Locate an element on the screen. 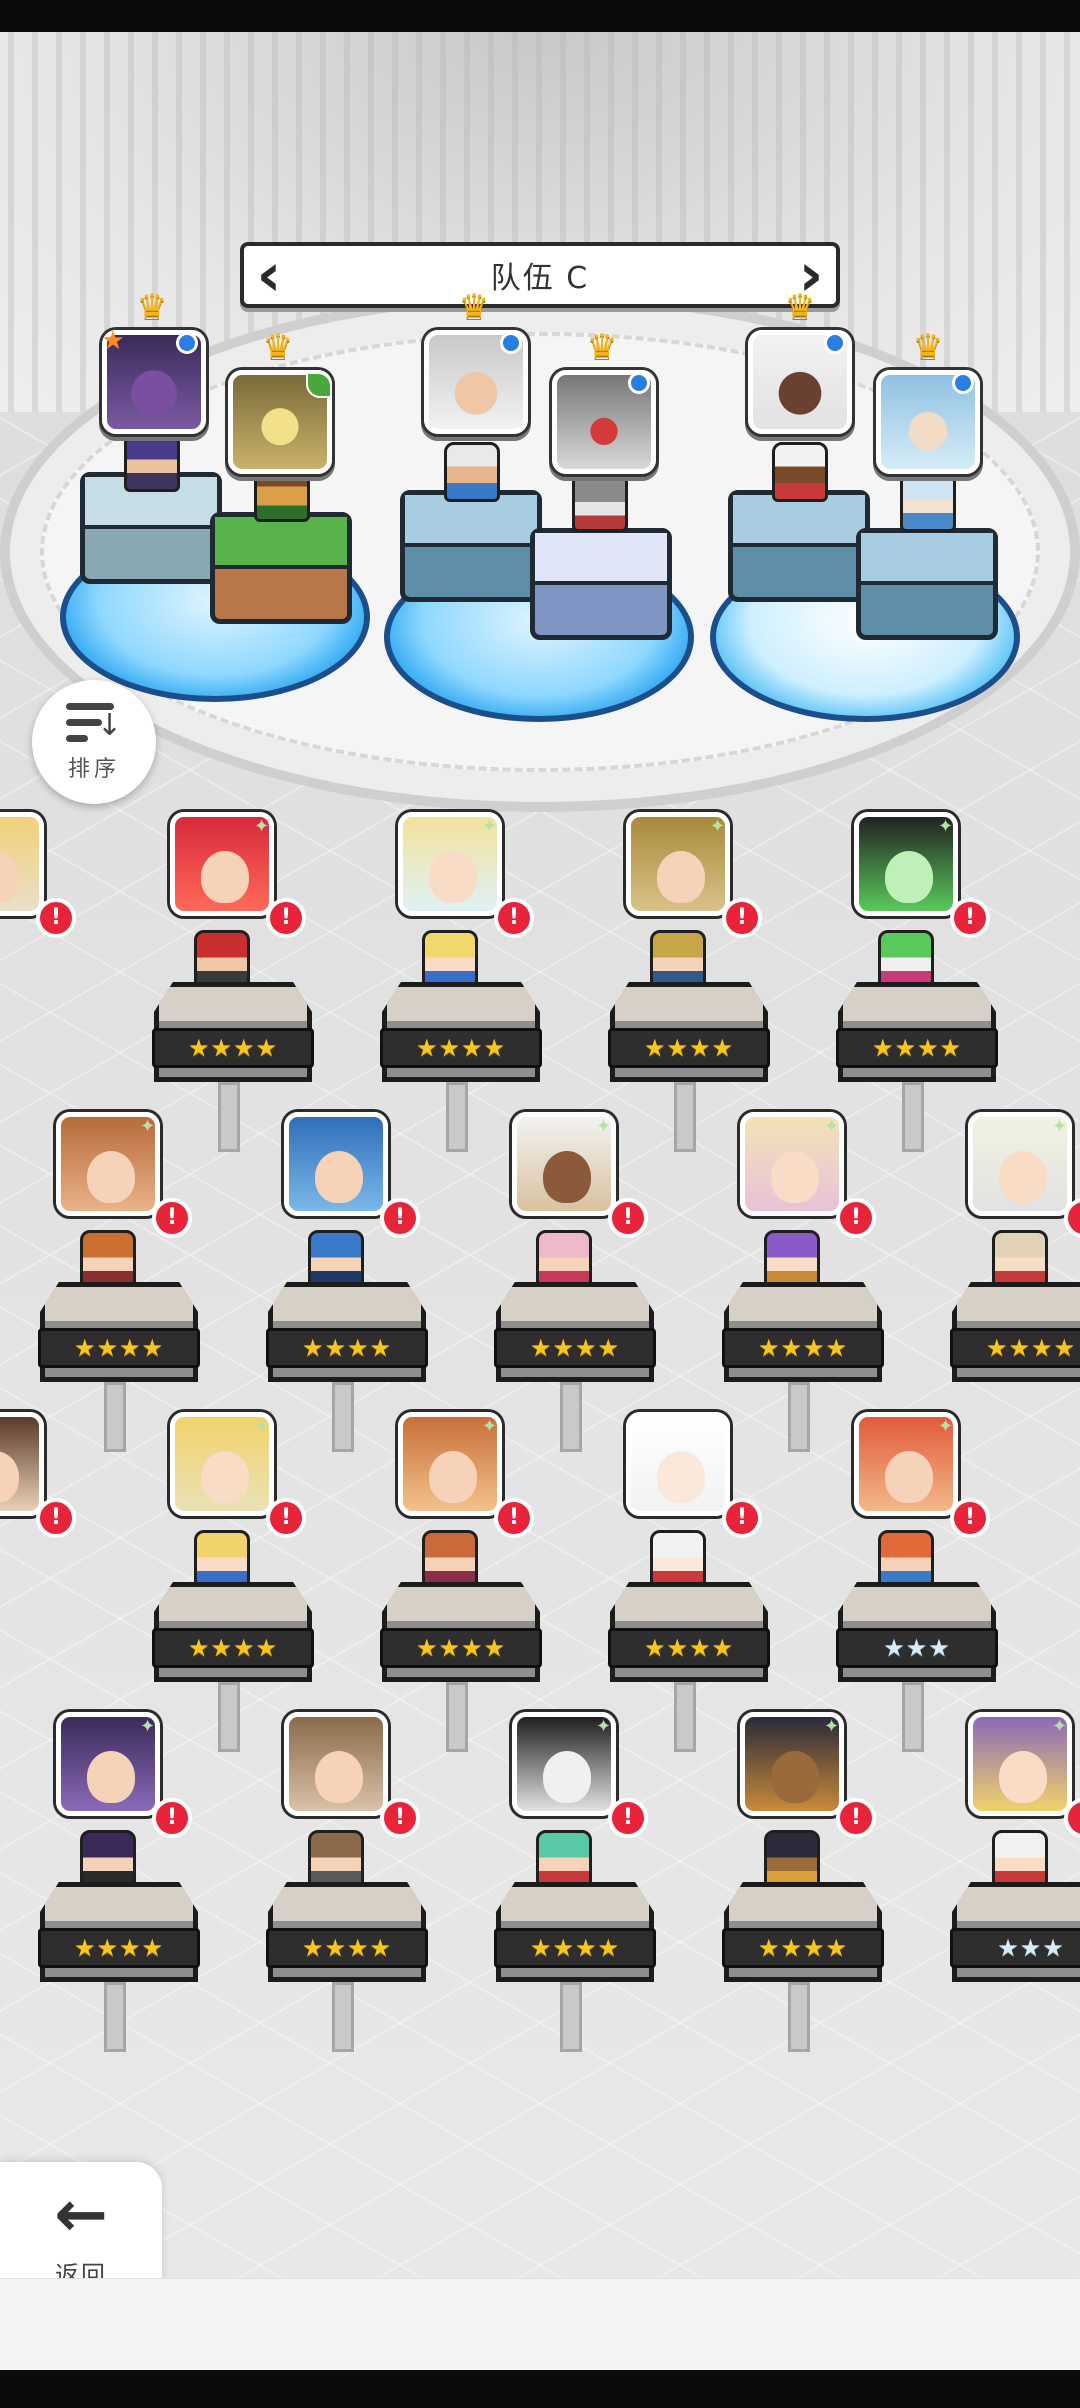  prev-team-chevron-left-icon: ‹ is located at coordinates (269, 275).